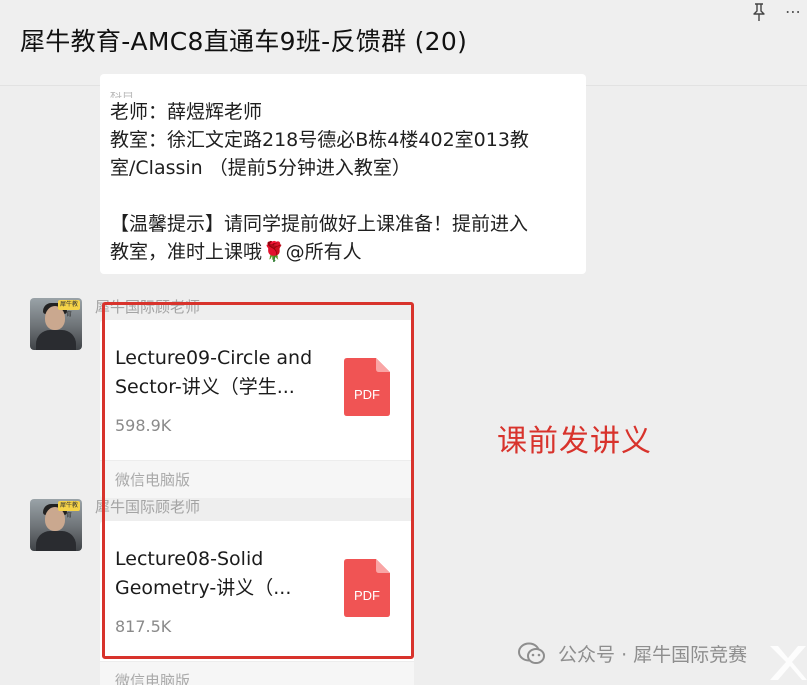  Describe the element at coordinates (759, 12) in the screenshot. I see `pin-icon` at that location.